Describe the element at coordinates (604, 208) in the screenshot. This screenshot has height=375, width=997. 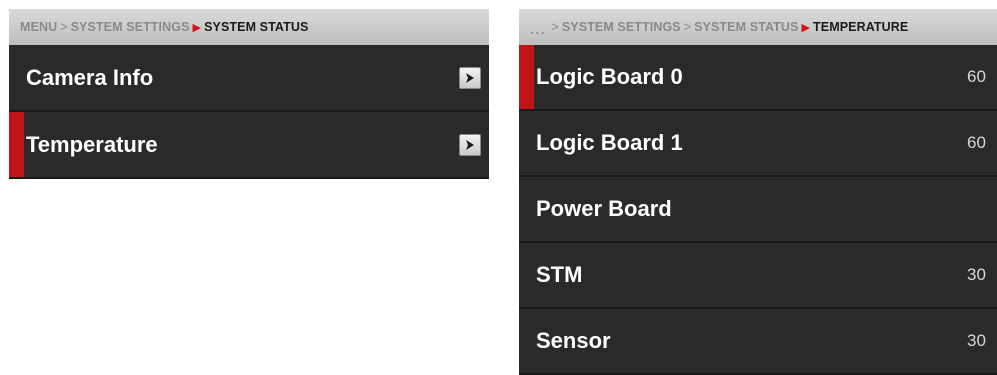
I see `temp-row-label: Power Board` at that location.